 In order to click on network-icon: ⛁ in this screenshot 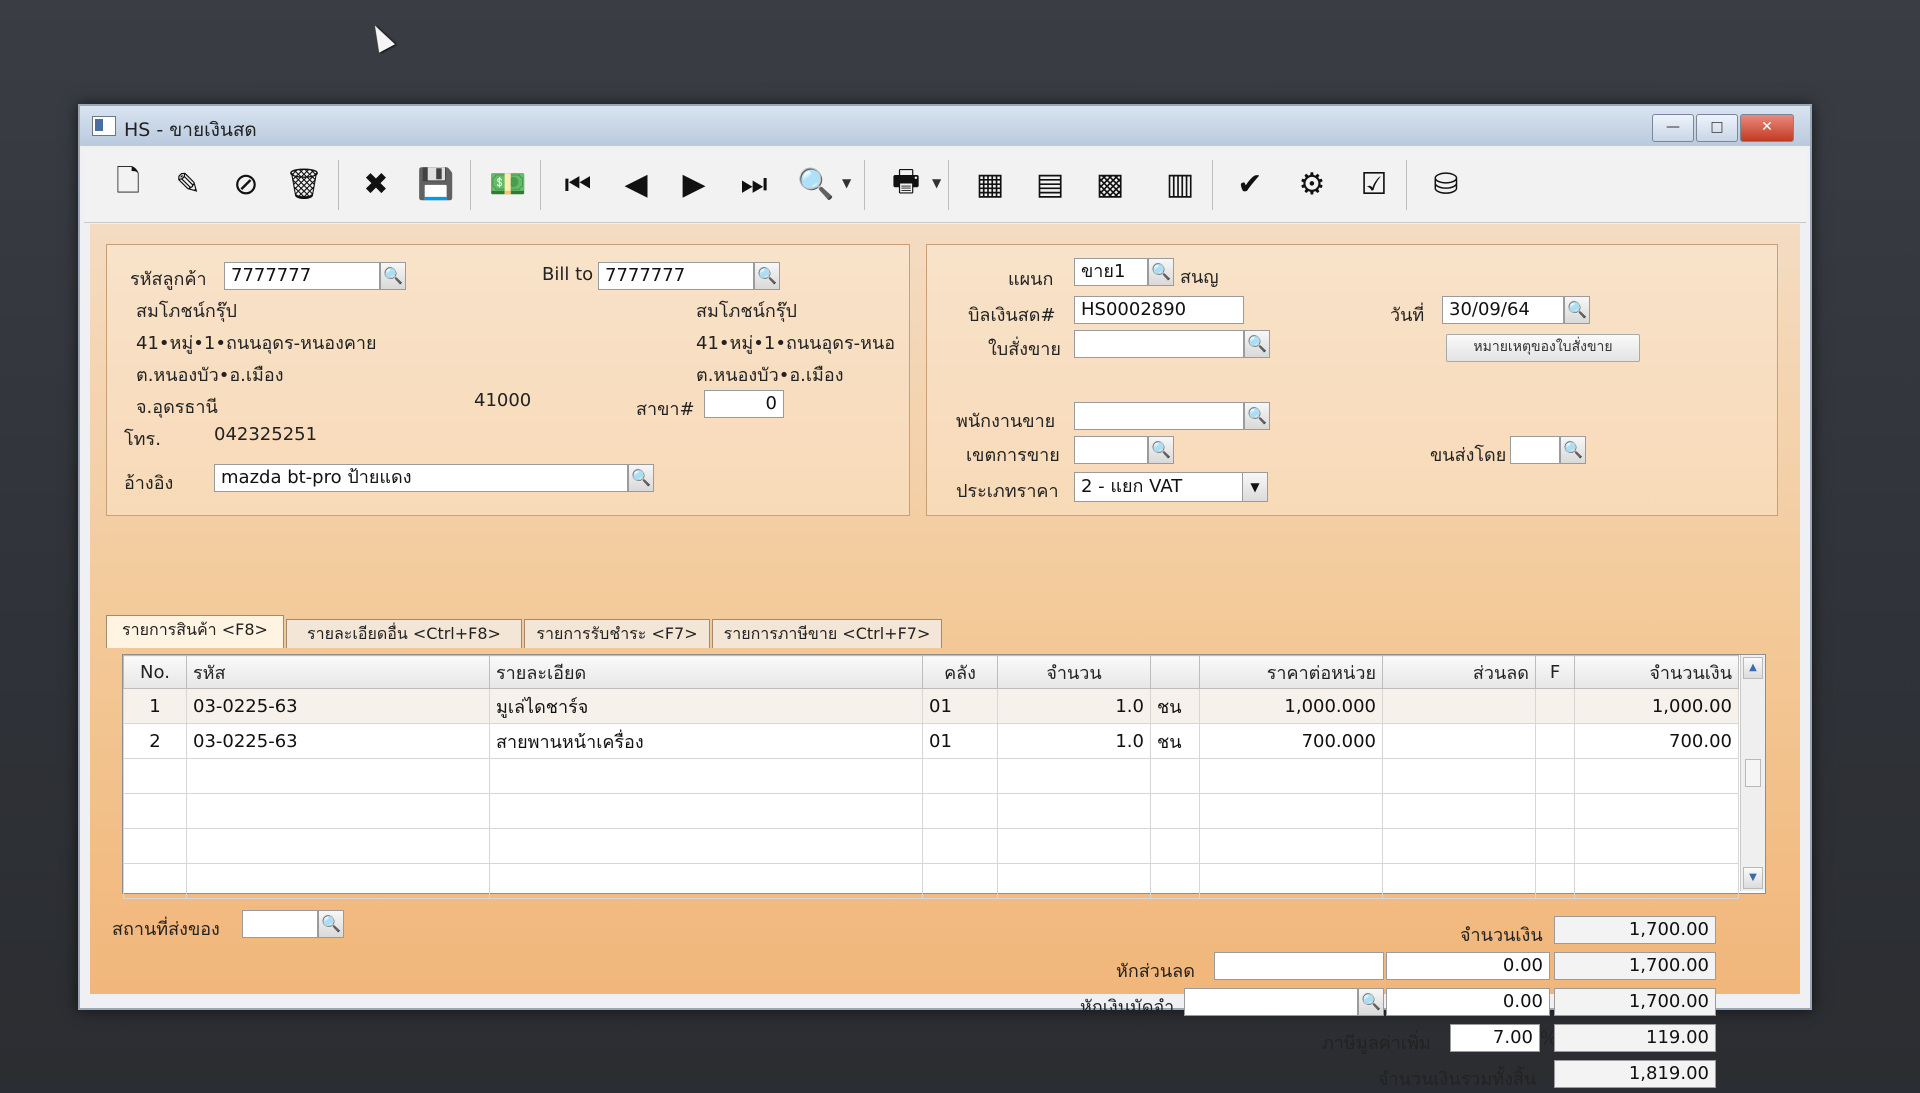, I will do `click(1446, 184)`.